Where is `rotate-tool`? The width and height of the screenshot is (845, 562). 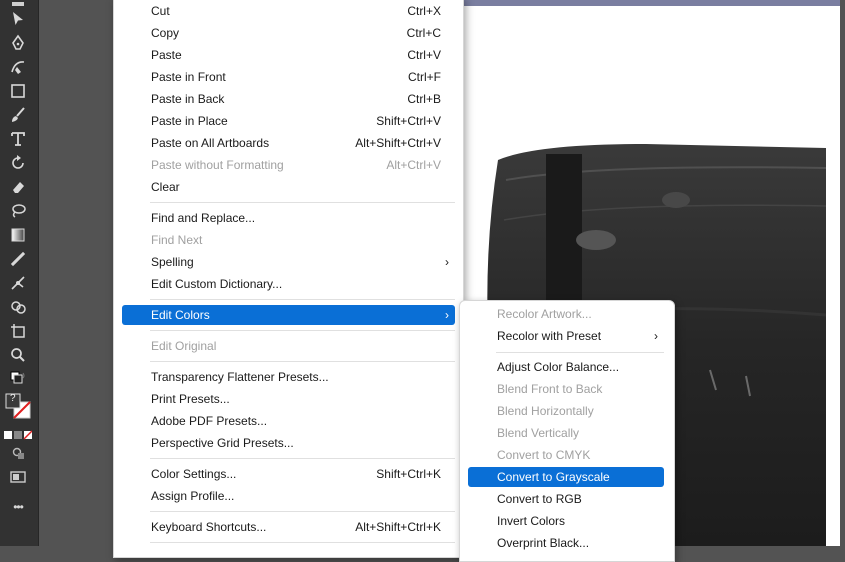
rotate-tool is located at coordinates (18, 163).